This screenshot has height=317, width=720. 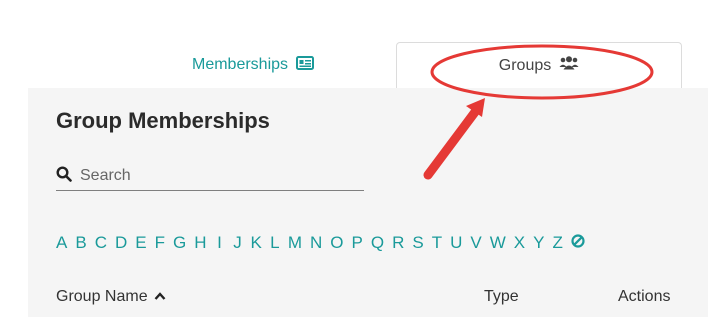 What do you see at coordinates (417, 243) in the screenshot?
I see `letter-filter-s: S` at bounding box center [417, 243].